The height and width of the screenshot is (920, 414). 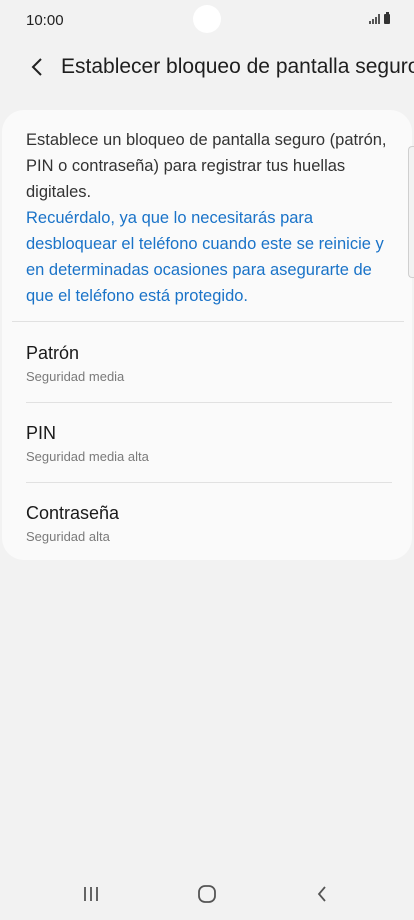 What do you see at coordinates (87, 456) in the screenshot?
I see `option-subtitle: Seguridad media alta` at bounding box center [87, 456].